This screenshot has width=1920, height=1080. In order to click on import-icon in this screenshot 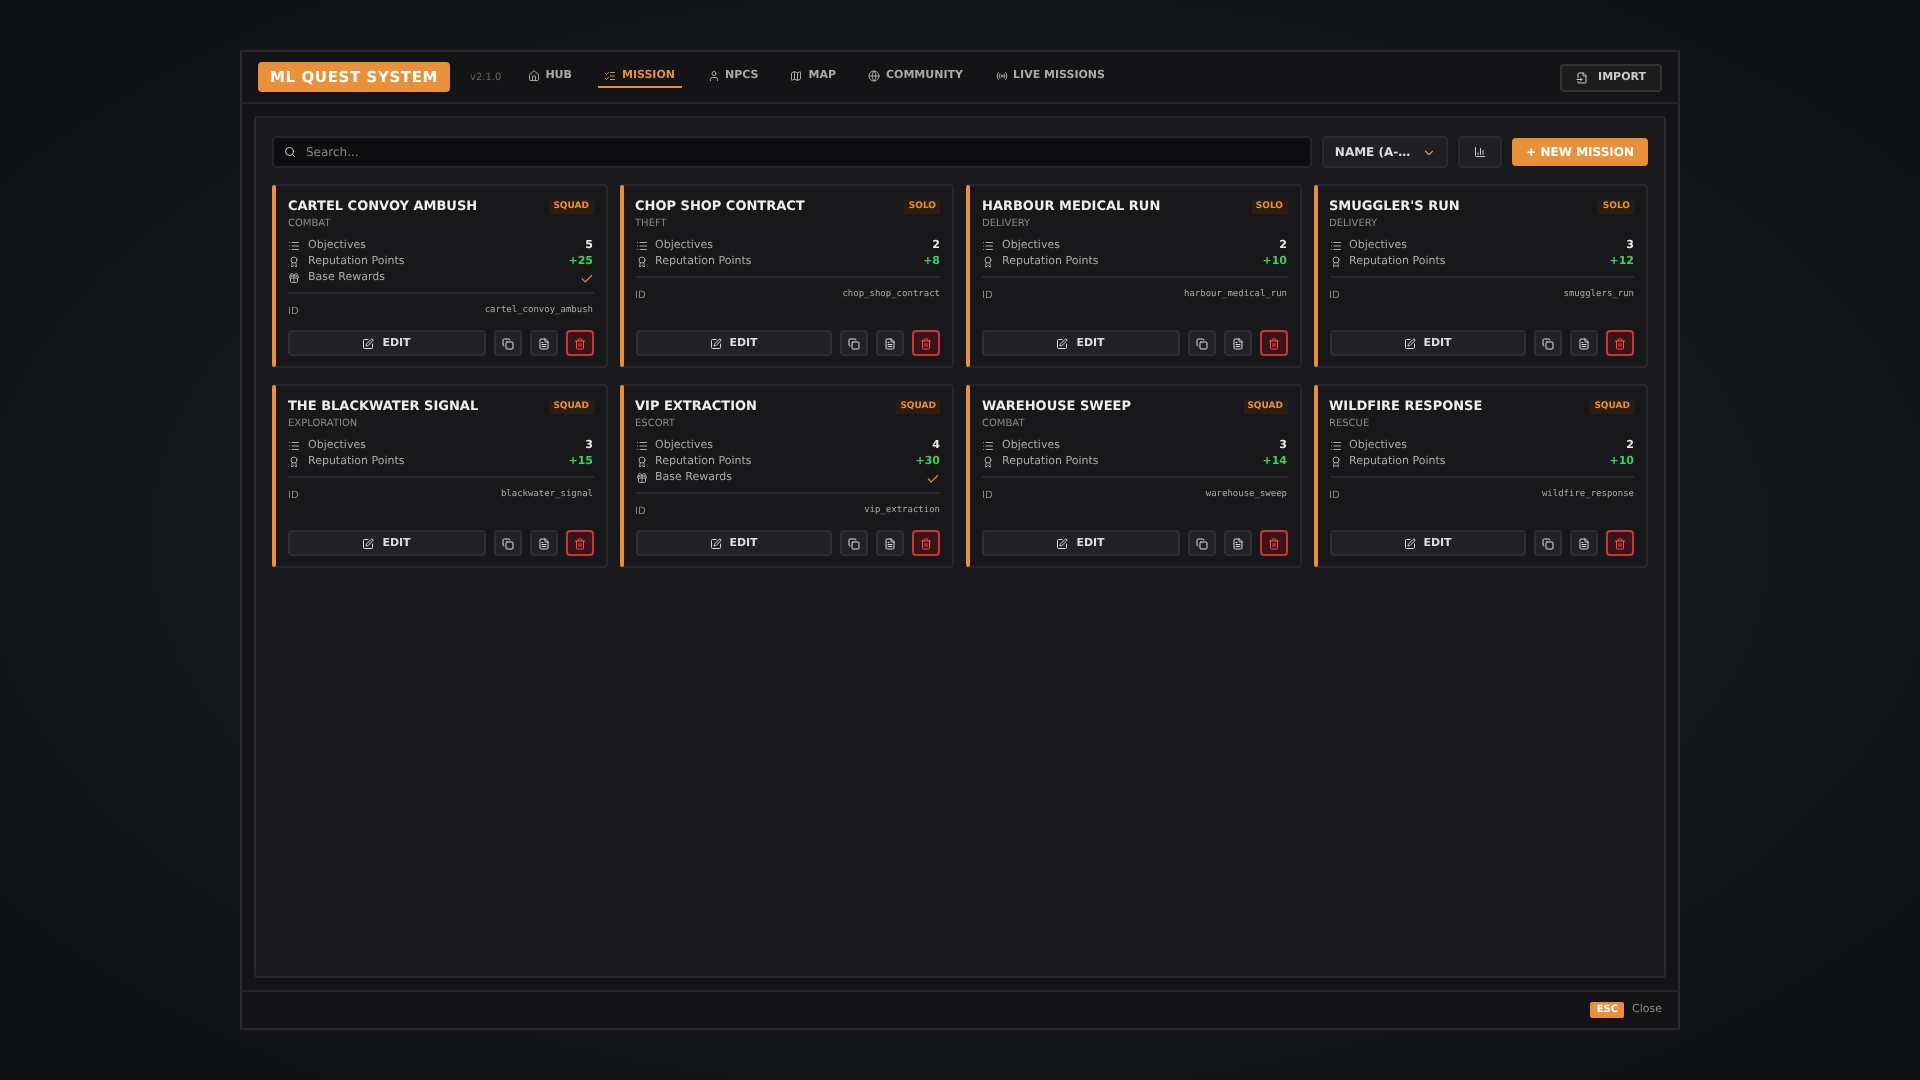, I will do `click(1582, 77)`.